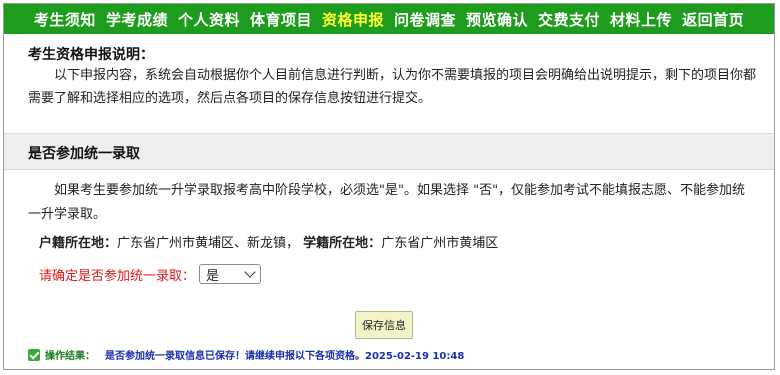 The width and height of the screenshot is (780, 375). What do you see at coordinates (208, 243) in the screenshot?
I see `household-value: 广东省广州市黄埔区、新龙镇，` at bounding box center [208, 243].